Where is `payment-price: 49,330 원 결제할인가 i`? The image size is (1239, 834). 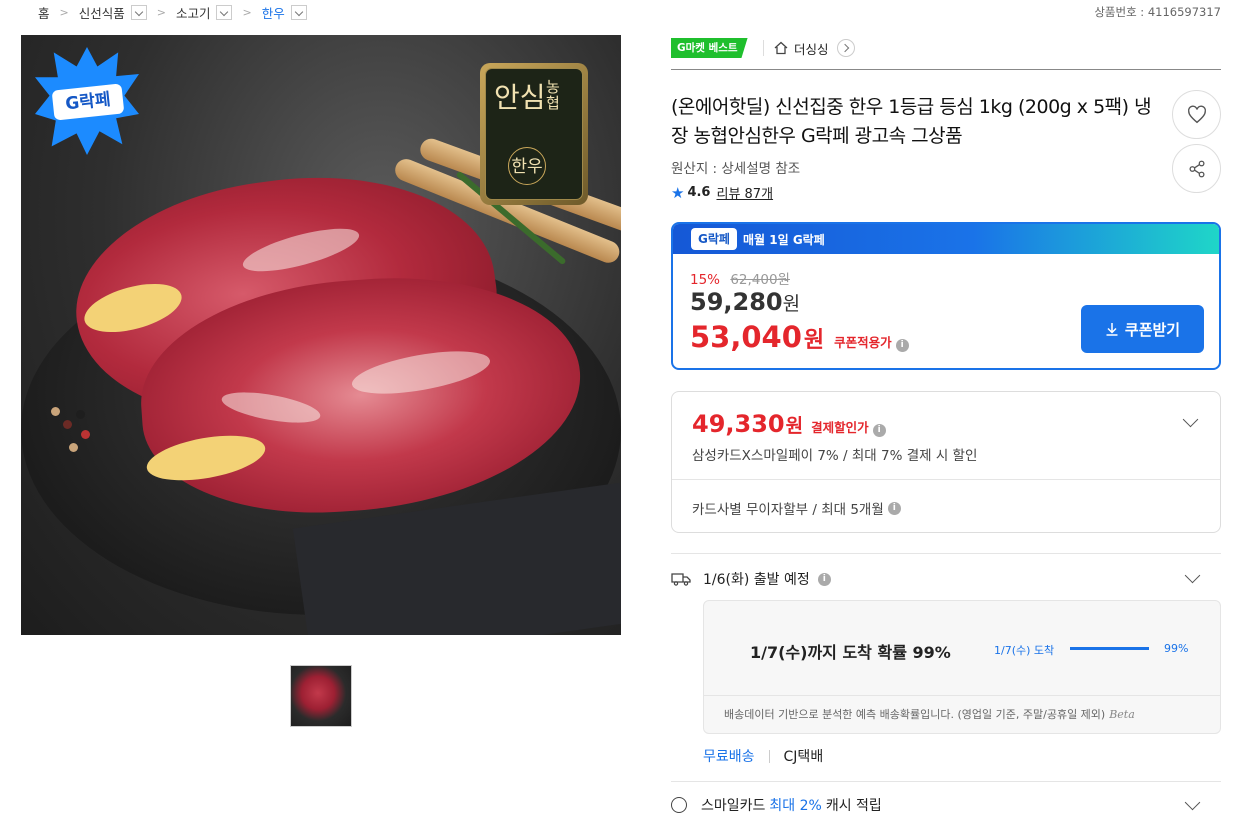 payment-price: 49,330 원 결제할인가 i is located at coordinates (789, 424).